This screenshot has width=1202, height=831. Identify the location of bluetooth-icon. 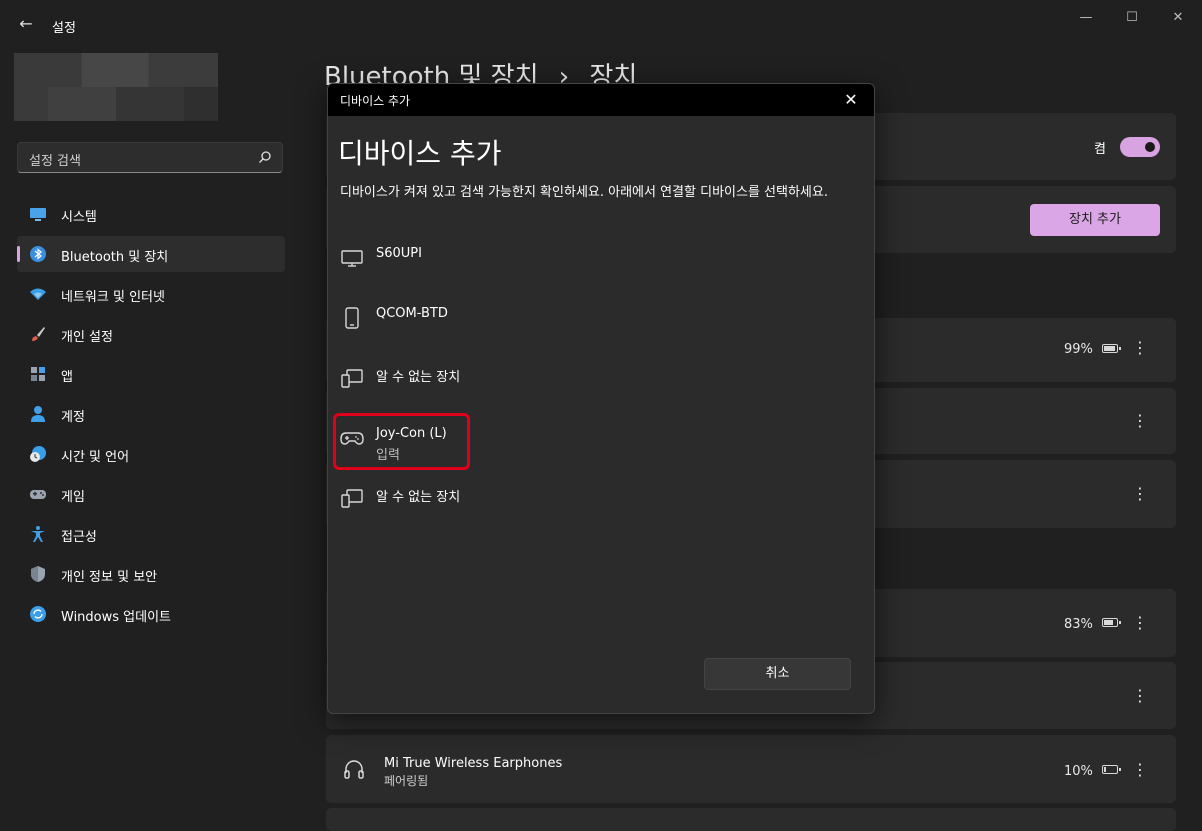
(38, 254).